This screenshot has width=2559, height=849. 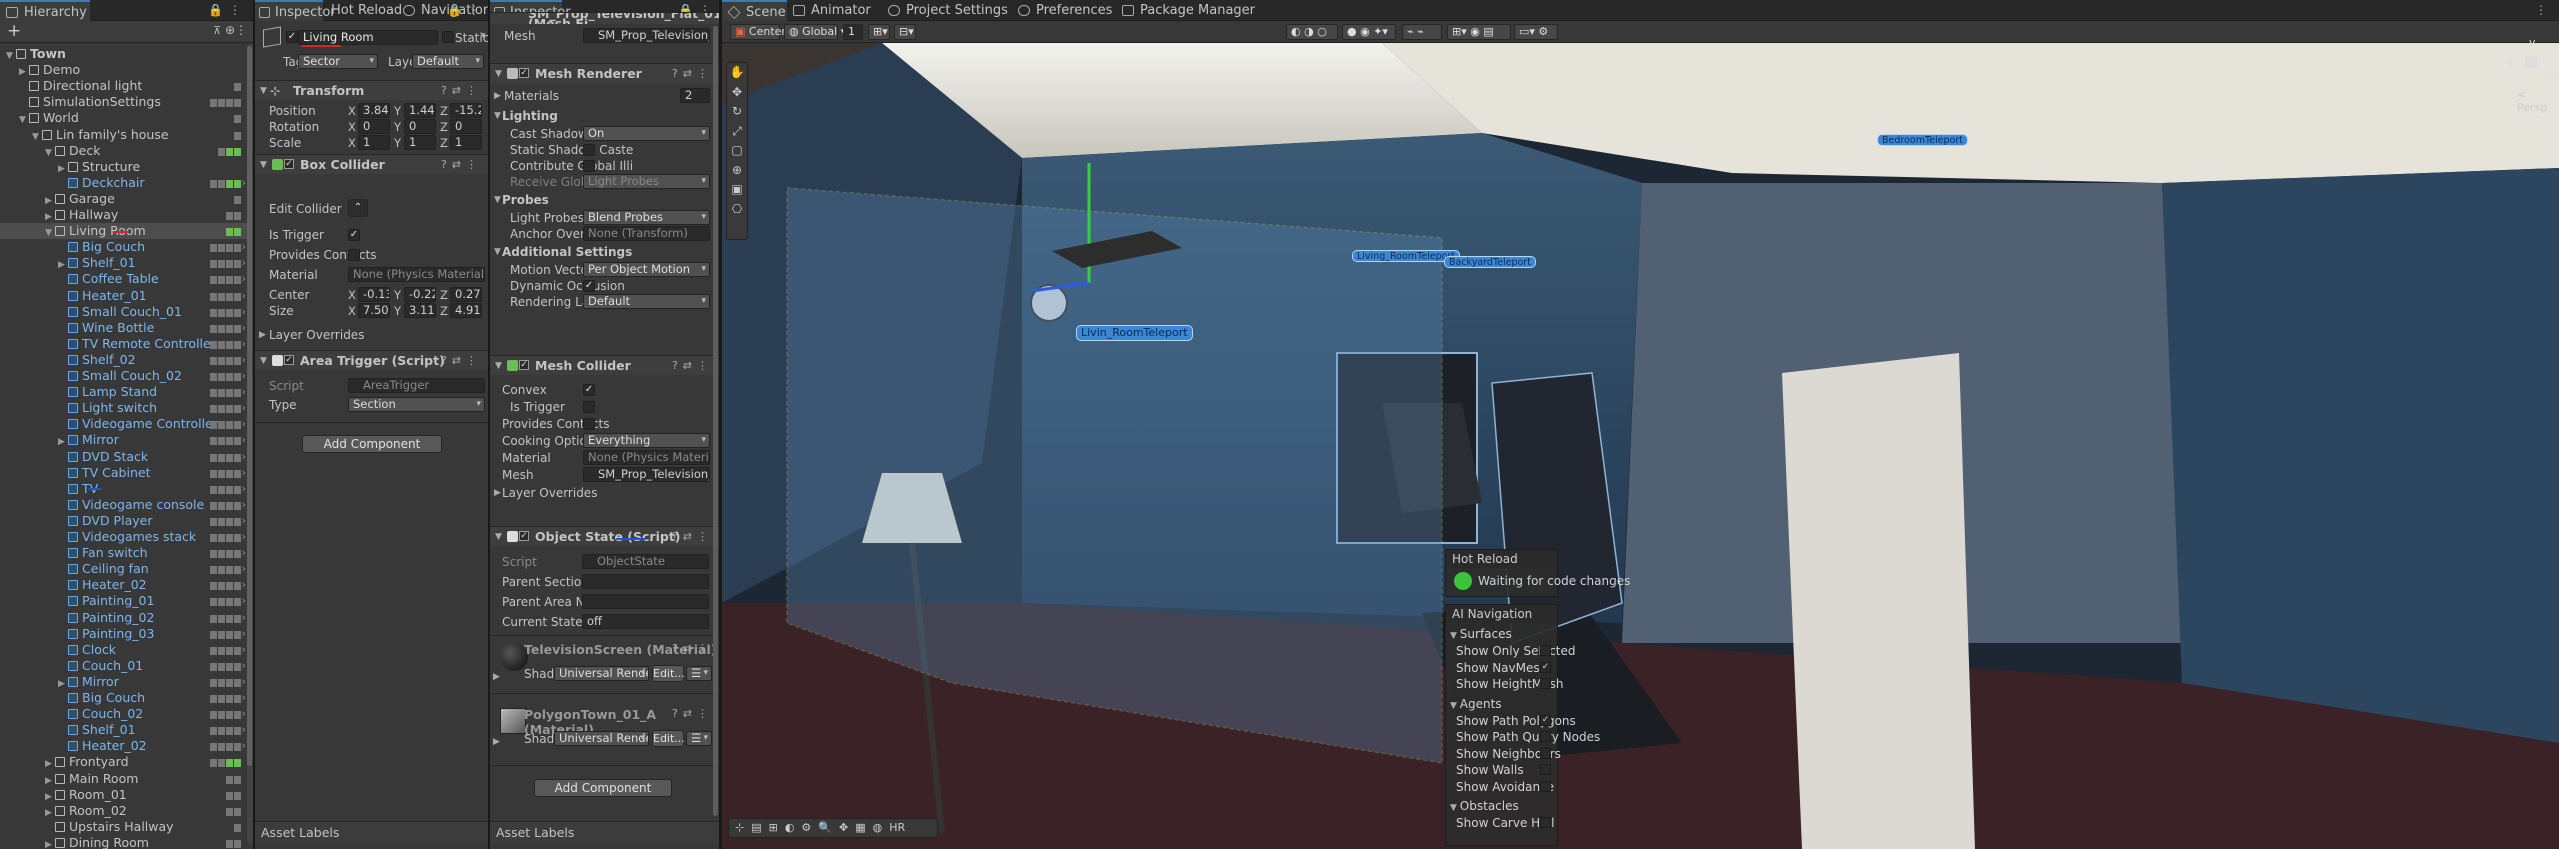 I want to click on axis-z-label: Z, so click(x=444, y=143).